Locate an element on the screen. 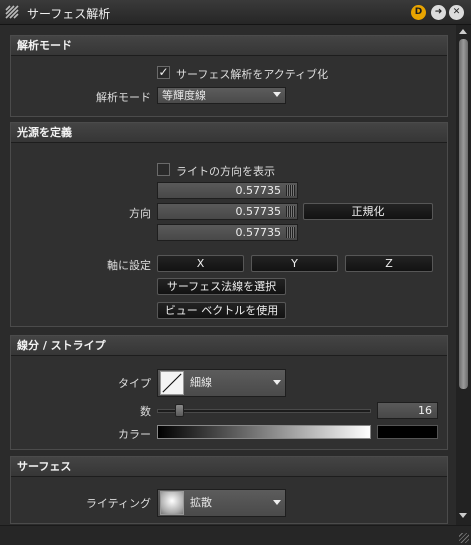 This screenshot has width=471, height=545. dock-icon: D is located at coordinates (418, 12).